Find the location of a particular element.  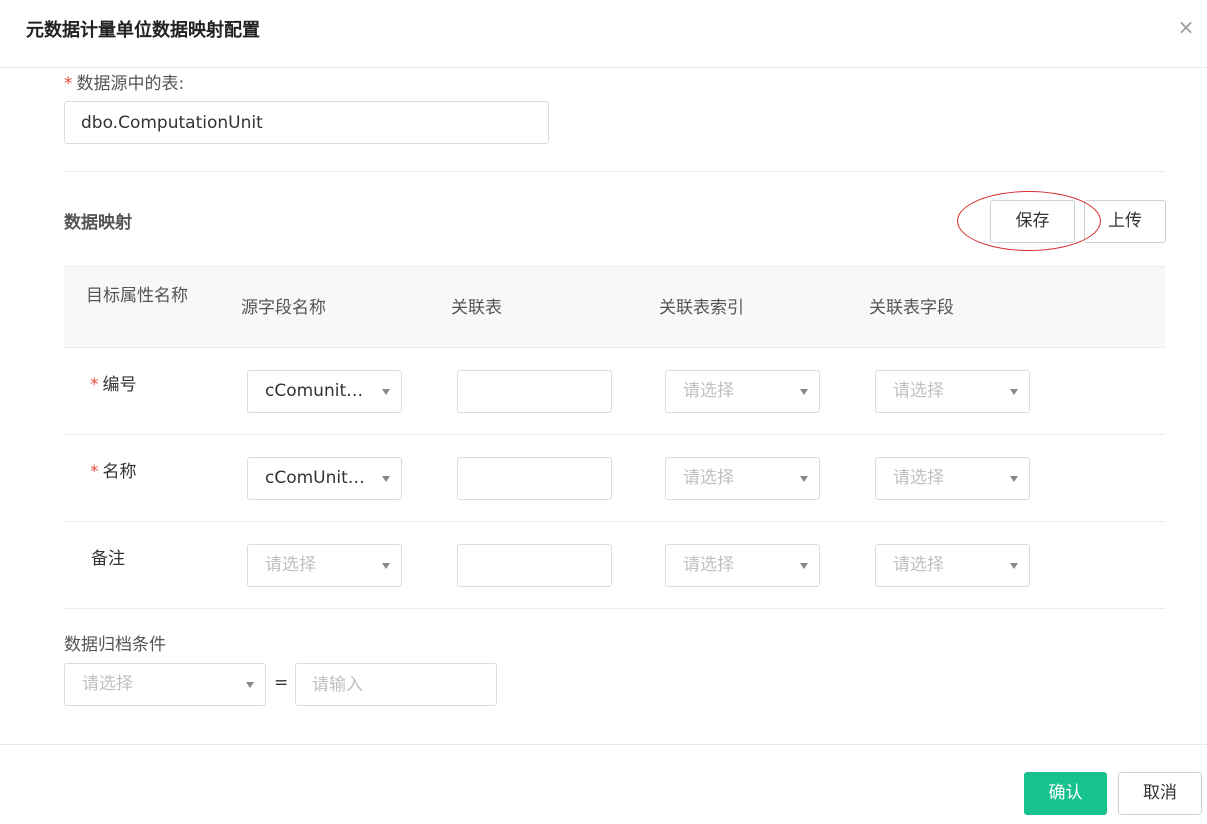

select-value: cComunitCode is located at coordinates (327, 391).